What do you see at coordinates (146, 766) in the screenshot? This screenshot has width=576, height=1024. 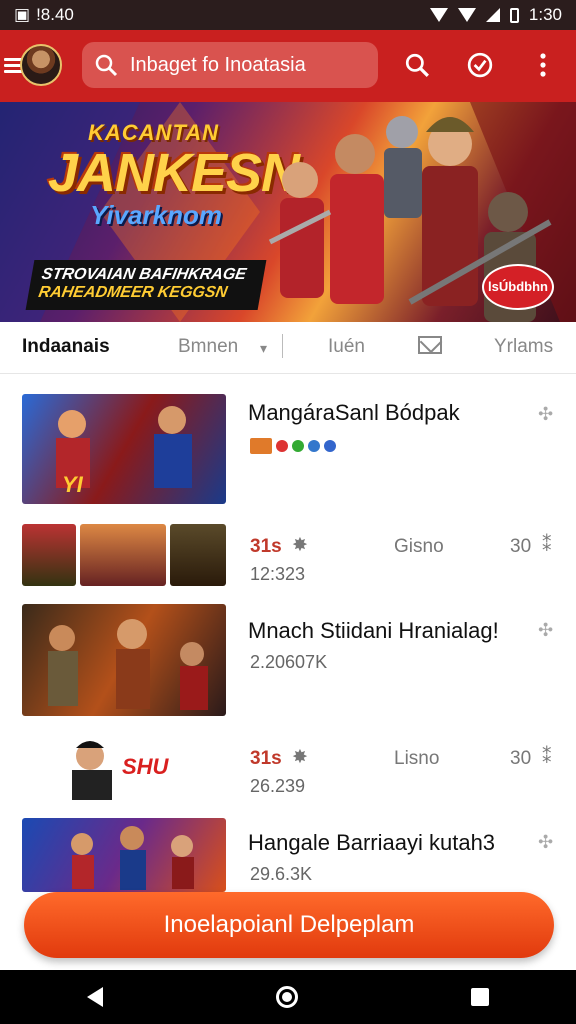 I see `svg-text: SHU` at bounding box center [146, 766].